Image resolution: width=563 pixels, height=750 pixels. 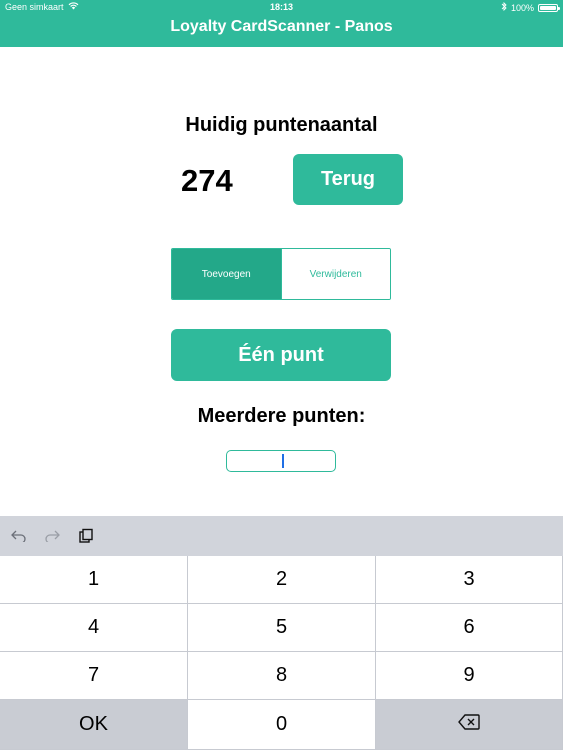 I want to click on key-ok: OK, so click(x=94, y=725).